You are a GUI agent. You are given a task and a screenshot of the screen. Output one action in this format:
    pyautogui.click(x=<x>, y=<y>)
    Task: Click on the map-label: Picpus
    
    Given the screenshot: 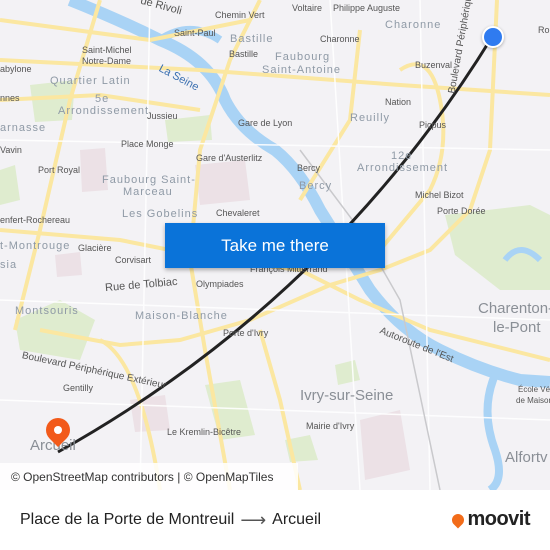 What is the action you would take?
    pyautogui.click(x=433, y=125)
    